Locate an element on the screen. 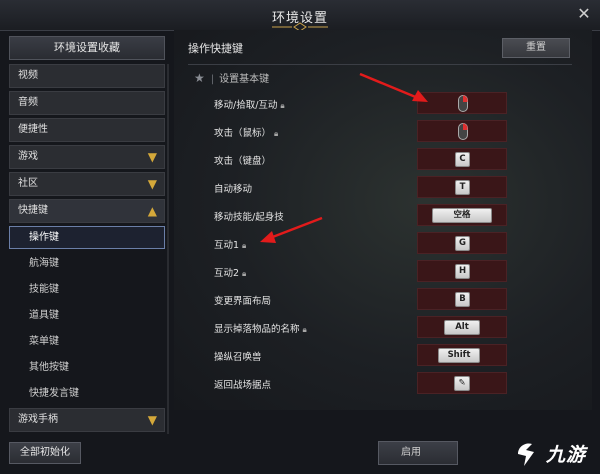 The image size is (600, 474). keybind-slot: ✎ is located at coordinates (462, 383).